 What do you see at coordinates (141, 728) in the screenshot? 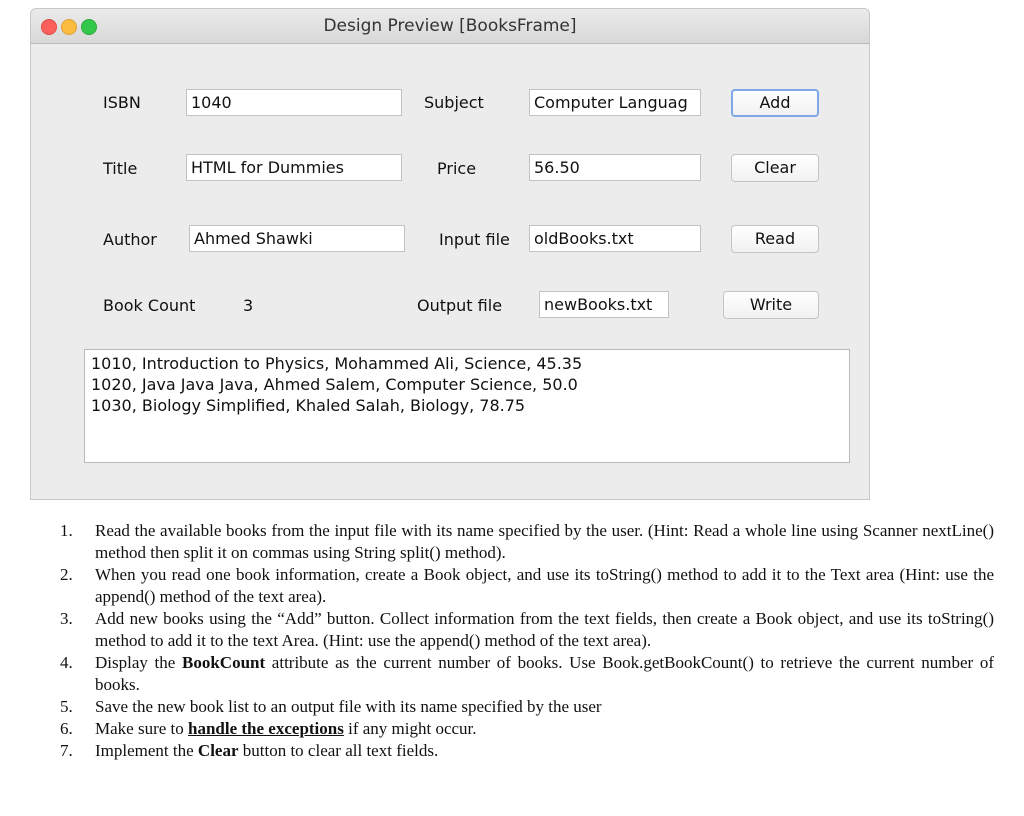
I see `instruction-text: Make sure to` at bounding box center [141, 728].